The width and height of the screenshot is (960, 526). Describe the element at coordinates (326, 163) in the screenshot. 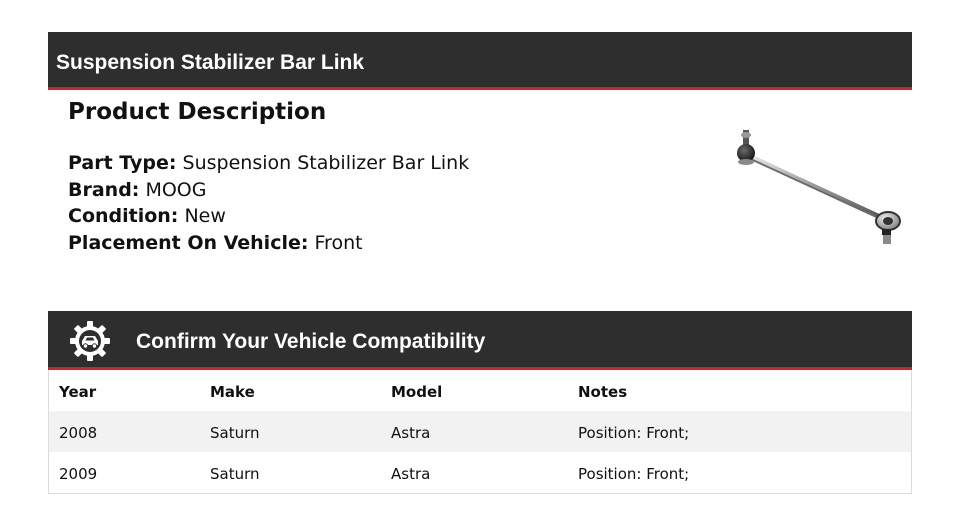

I see `attribute-value: Suspension Stabilizer Bar Link` at that location.